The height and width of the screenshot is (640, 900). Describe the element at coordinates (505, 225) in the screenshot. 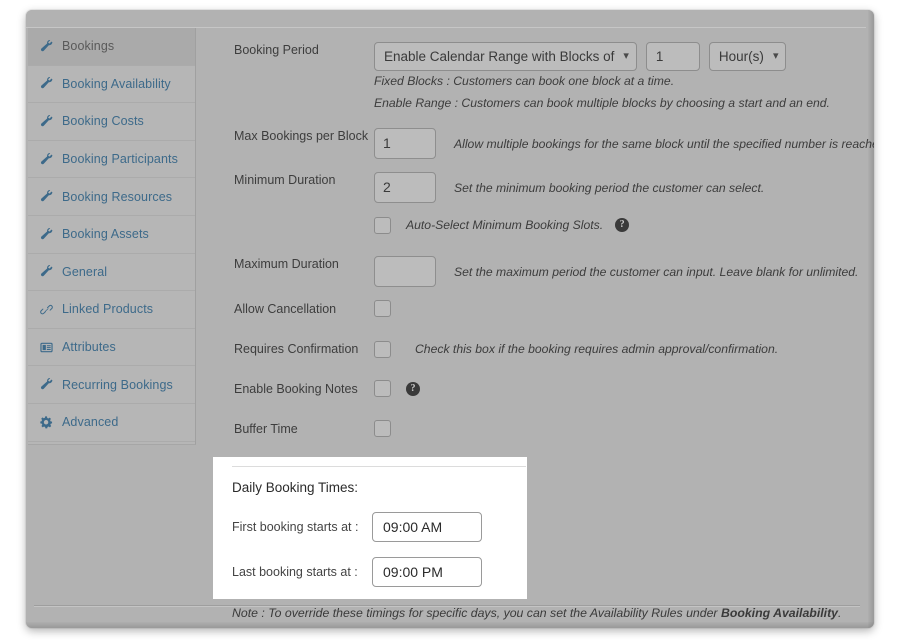

I see `auto-select-label: Auto-Select Minimum Booking Slots.` at that location.